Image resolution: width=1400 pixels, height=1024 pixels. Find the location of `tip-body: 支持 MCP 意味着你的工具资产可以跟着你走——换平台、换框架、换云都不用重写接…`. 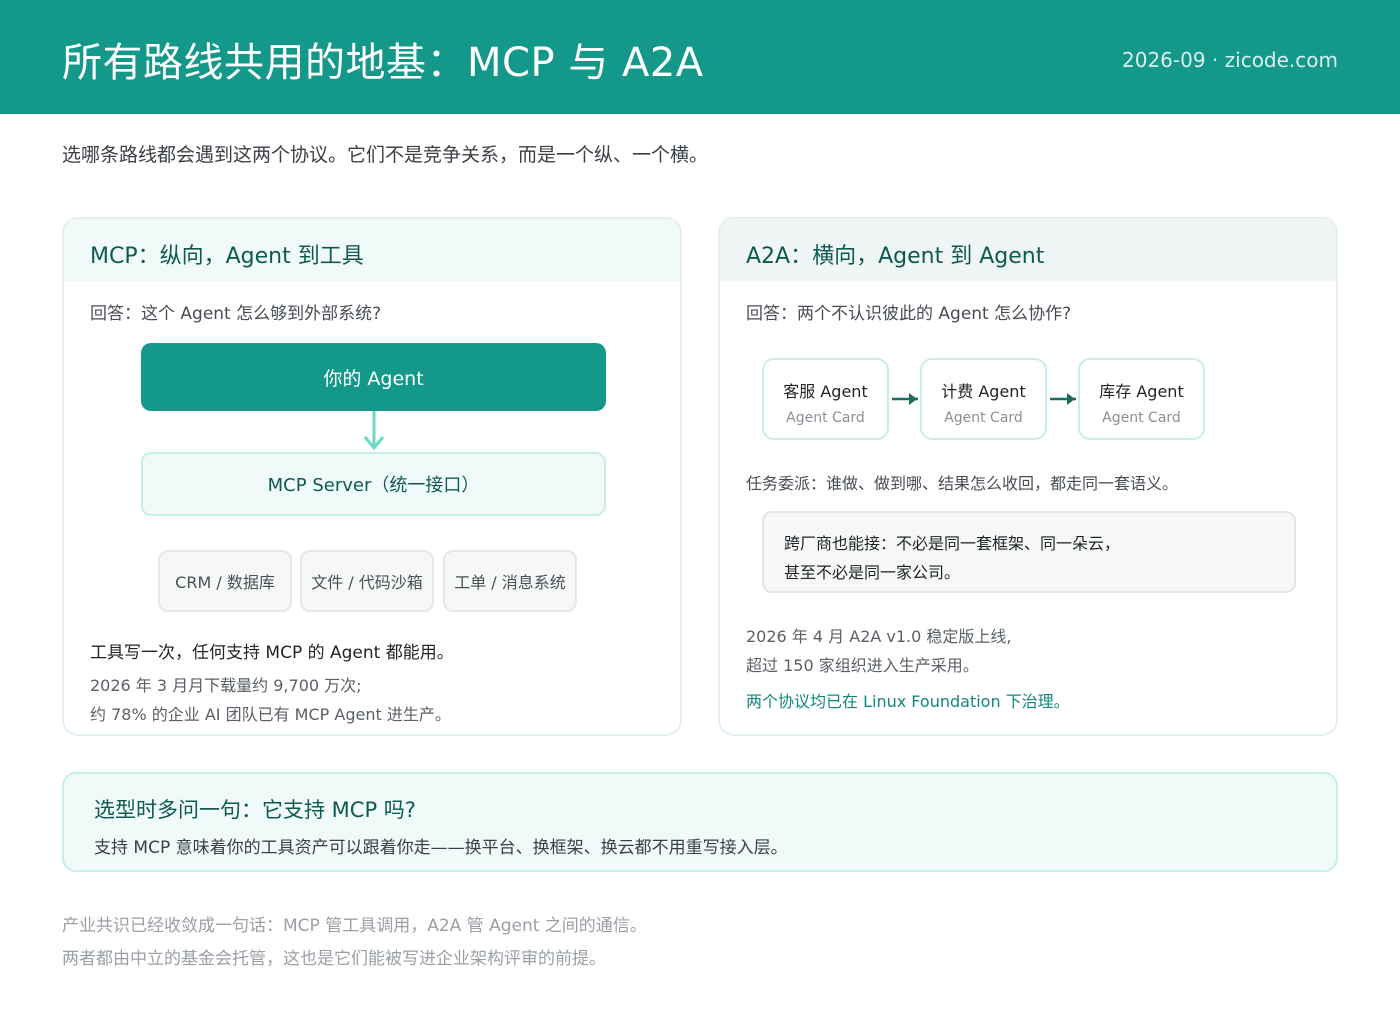

tip-body: 支持 MCP 意味着你的工具资产可以跟着你走——换平台、换框架、换云都不用重写接… is located at coordinates (441, 848).